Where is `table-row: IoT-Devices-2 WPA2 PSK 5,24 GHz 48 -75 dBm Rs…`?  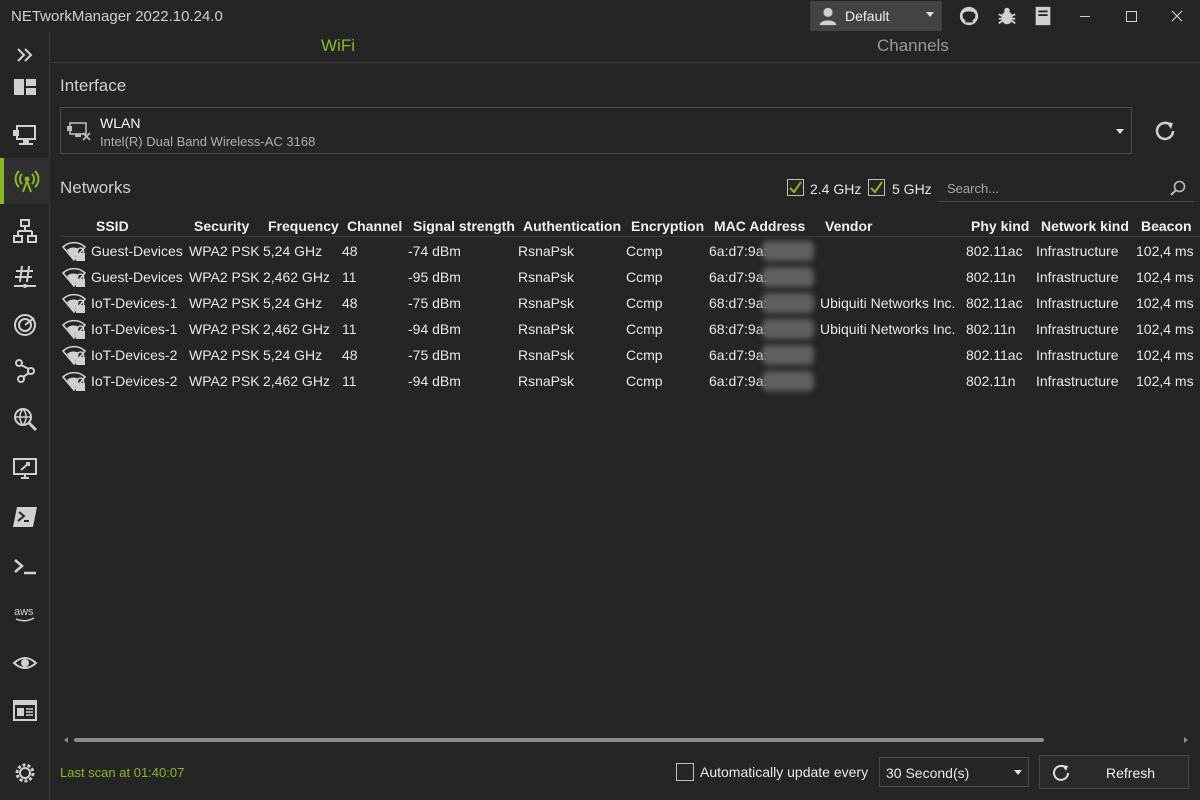
table-row: IoT-Devices-2 WPA2 PSK 5,24 GHz 48 -75 dBm Rs… is located at coordinates (630, 355).